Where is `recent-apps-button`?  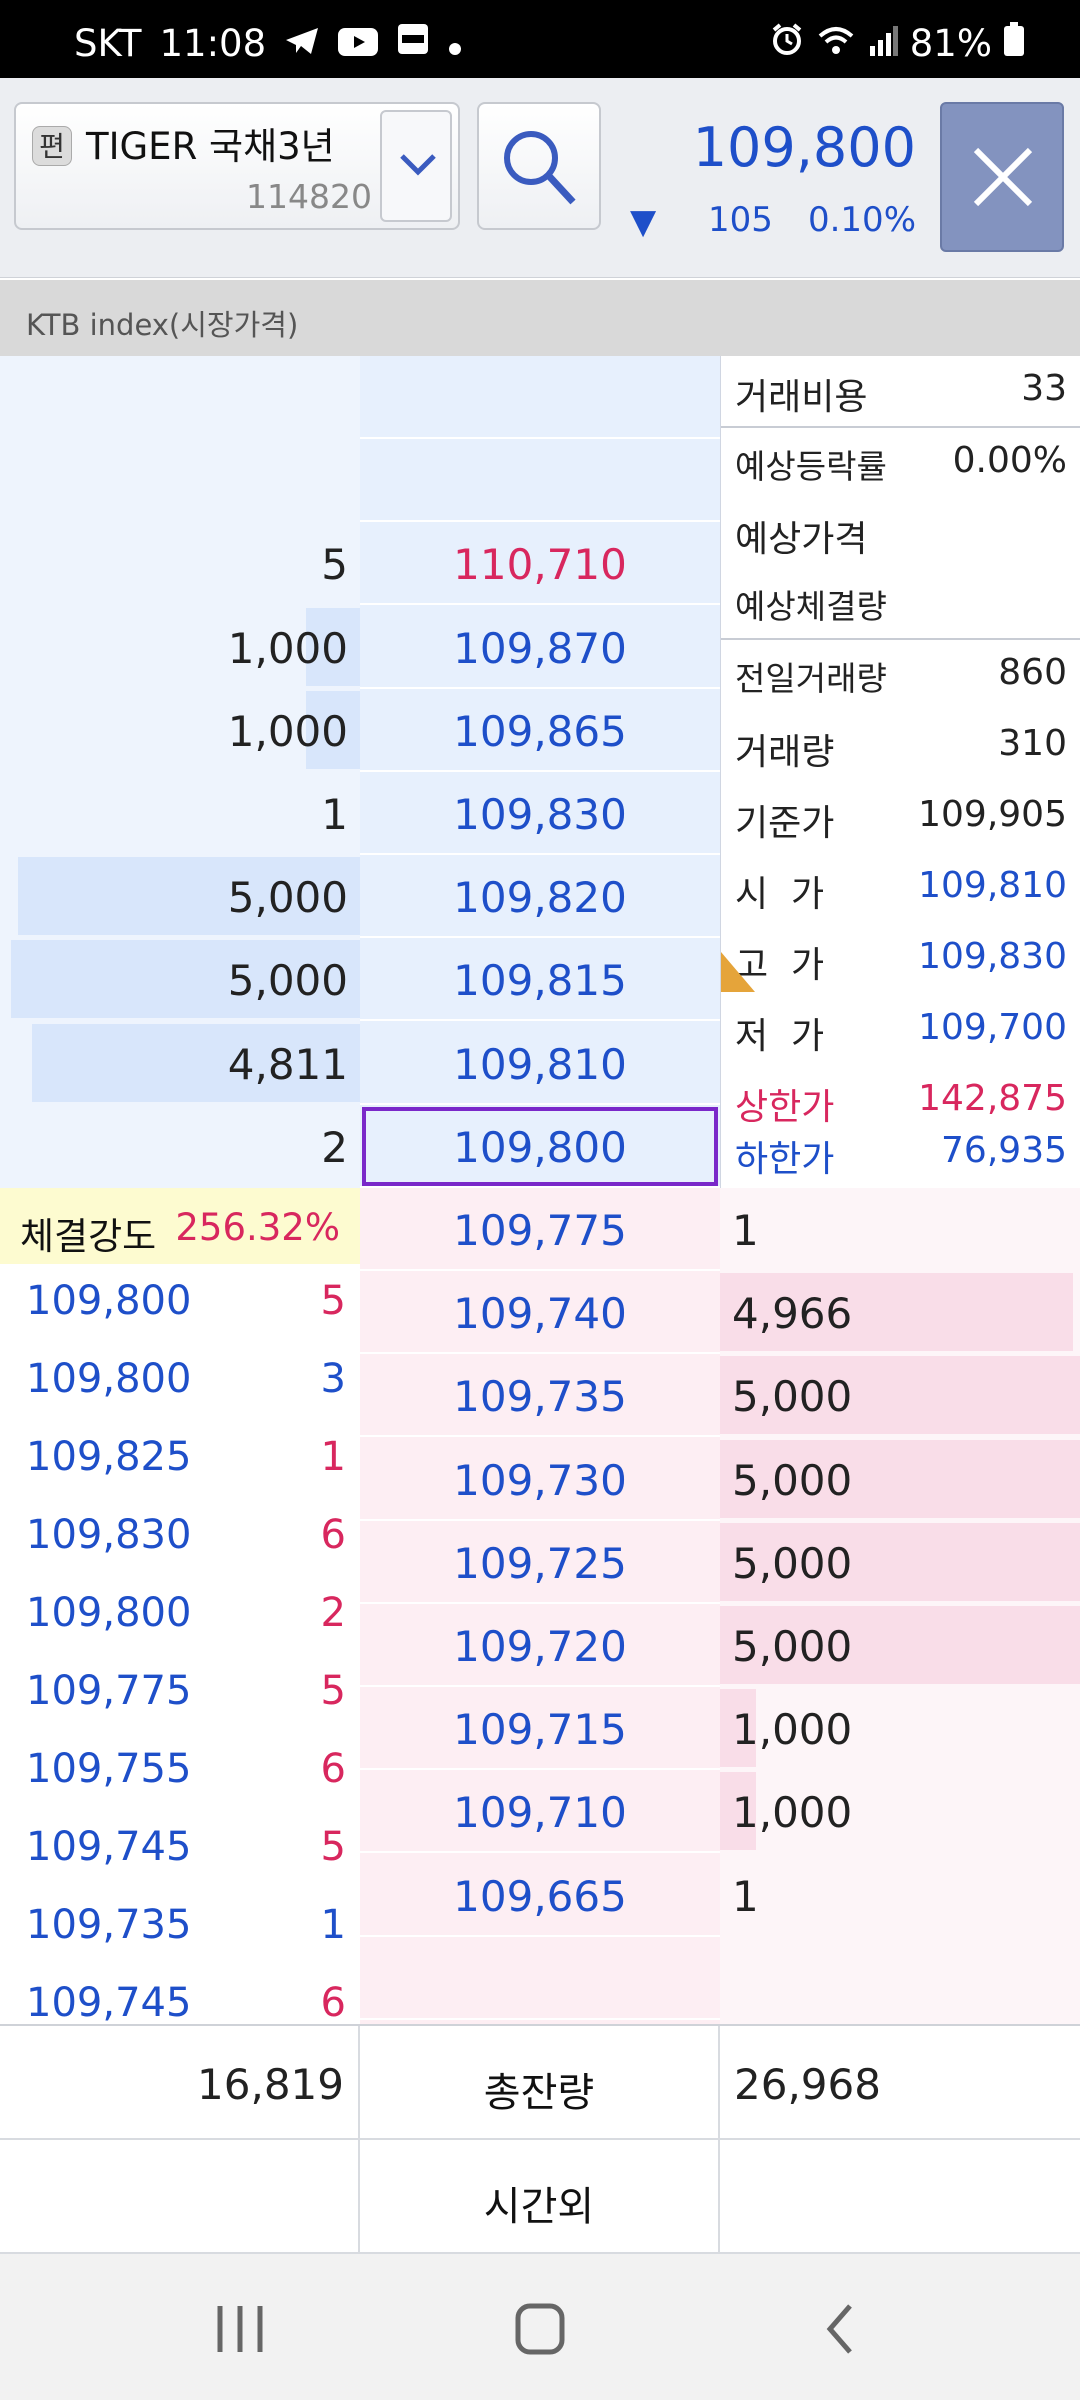 recent-apps-button is located at coordinates (240, 2329).